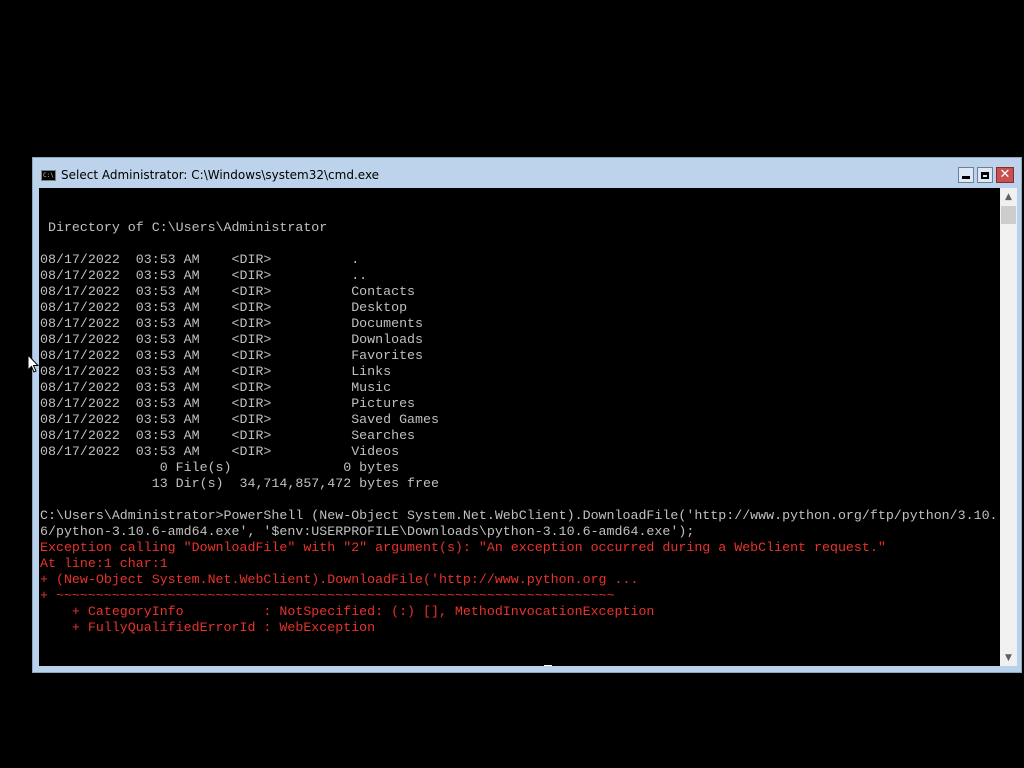  Describe the element at coordinates (239, 483) in the screenshot. I see `console-line: 13 Dir(s) 34,714,857,472 bytes free` at that location.